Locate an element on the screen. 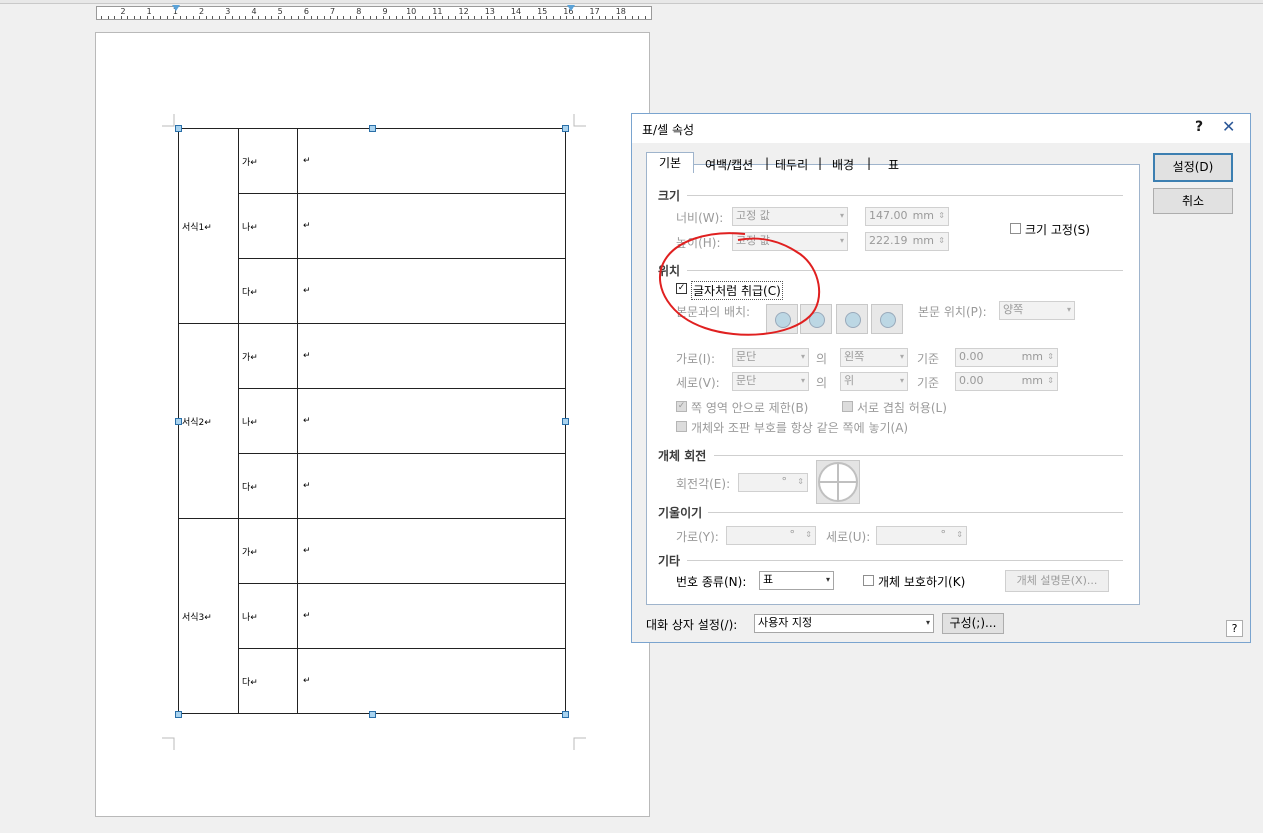 The width and height of the screenshot is (1263, 833). width-mode-select: 고정 값 ▾ is located at coordinates (790, 216).